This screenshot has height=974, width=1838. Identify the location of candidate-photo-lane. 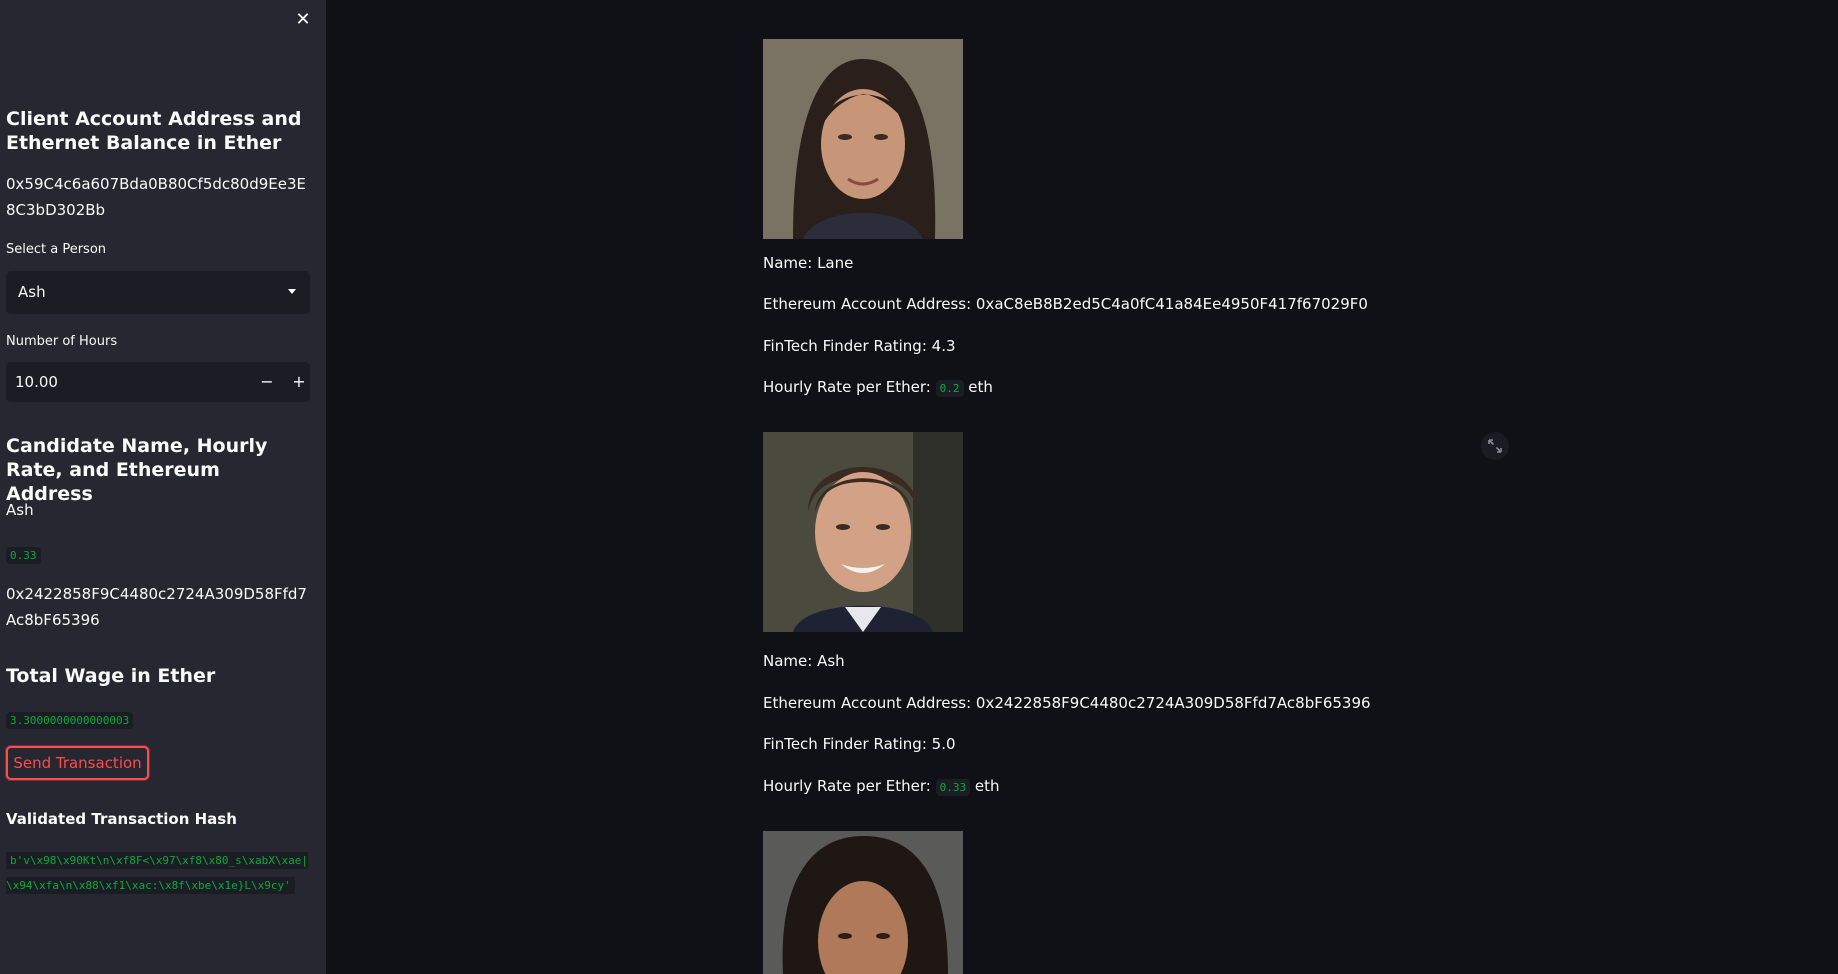
(863, 139).